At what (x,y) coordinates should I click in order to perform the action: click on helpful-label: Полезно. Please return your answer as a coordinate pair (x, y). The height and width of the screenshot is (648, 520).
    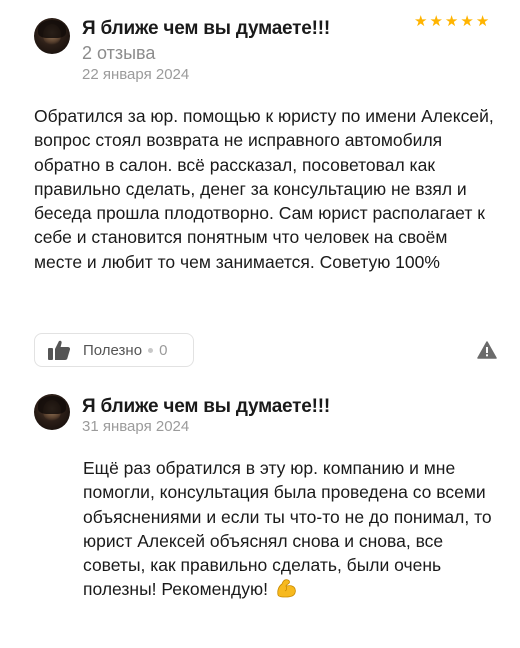
    Looking at the image, I should click on (113, 350).